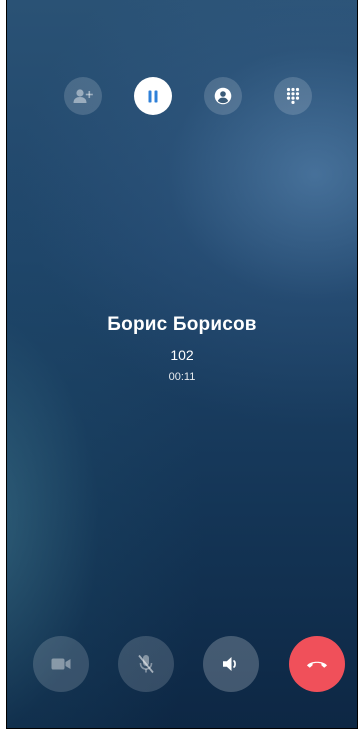  I want to click on video-button, so click(61, 664).